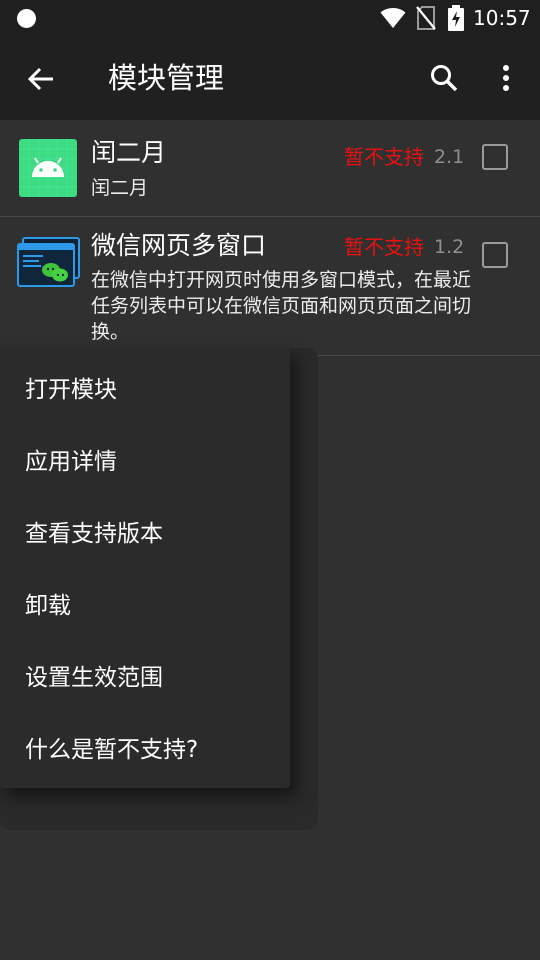 This screenshot has width=540, height=960. I want to click on search-button, so click(444, 78).